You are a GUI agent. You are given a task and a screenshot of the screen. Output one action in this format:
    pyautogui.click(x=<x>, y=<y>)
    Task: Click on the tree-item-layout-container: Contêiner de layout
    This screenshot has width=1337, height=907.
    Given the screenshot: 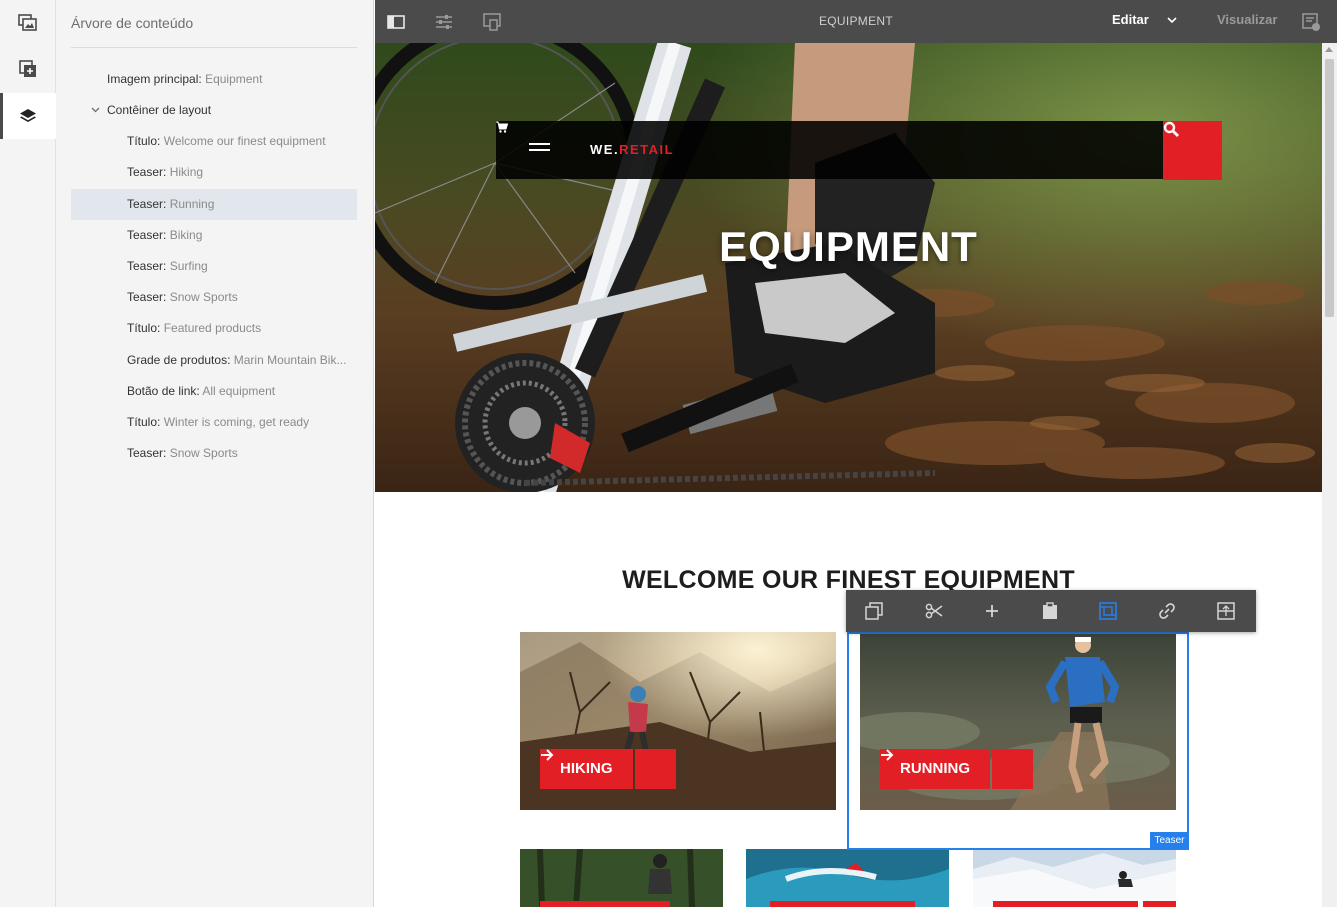 What is the action you would take?
    pyautogui.click(x=214, y=110)
    